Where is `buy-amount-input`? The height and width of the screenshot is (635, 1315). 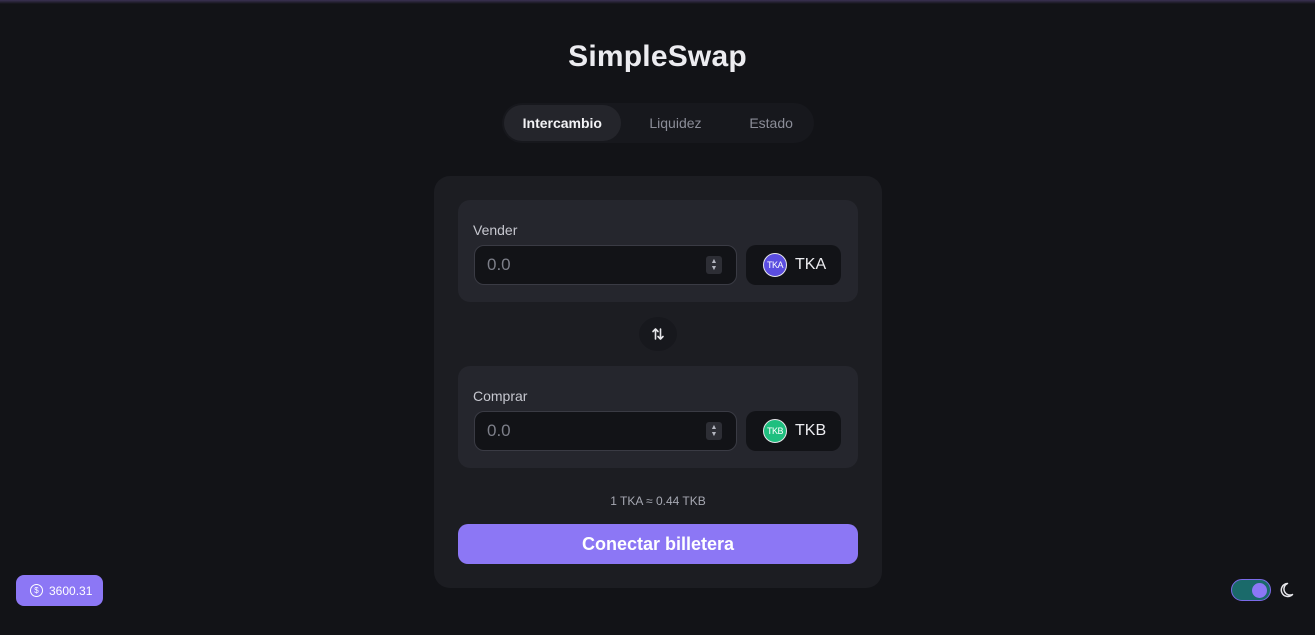 buy-amount-input is located at coordinates (605, 431).